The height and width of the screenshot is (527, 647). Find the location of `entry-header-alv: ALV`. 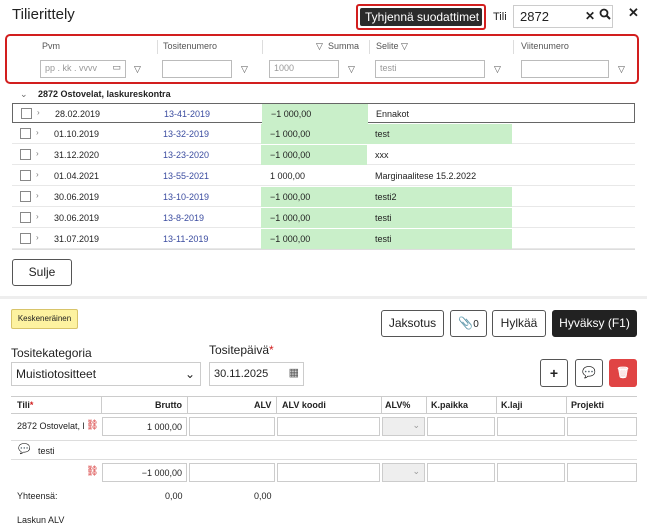

entry-header-alv: ALV is located at coordinates (263, 405).